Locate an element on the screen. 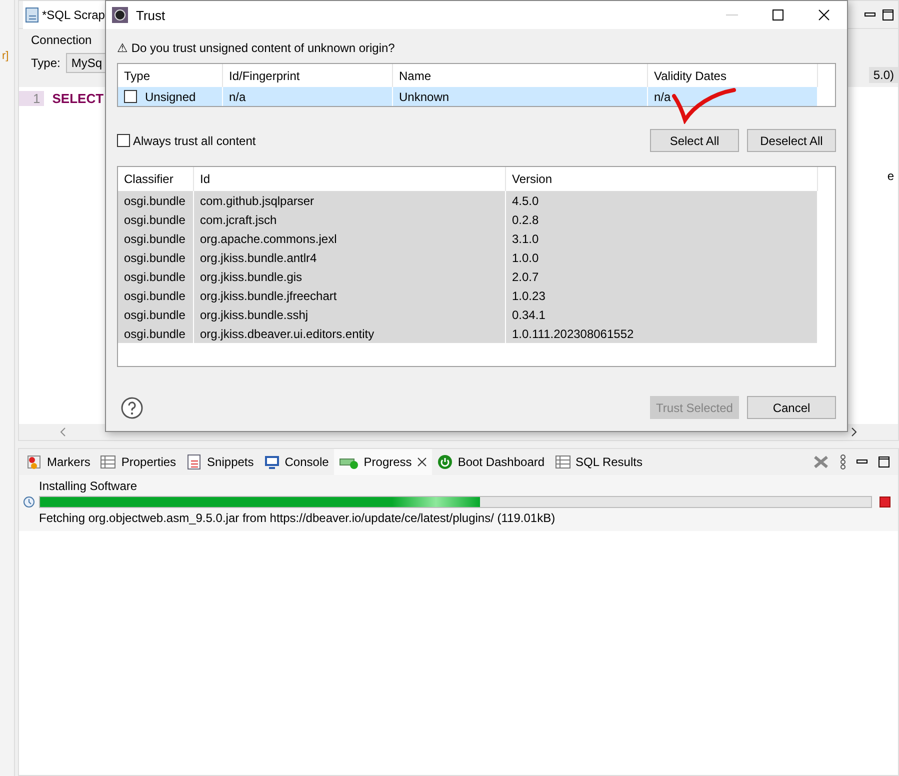 This screenshot has width=899, height=776. table-cell: 1.0.0 is located at coordinates (525, 257).